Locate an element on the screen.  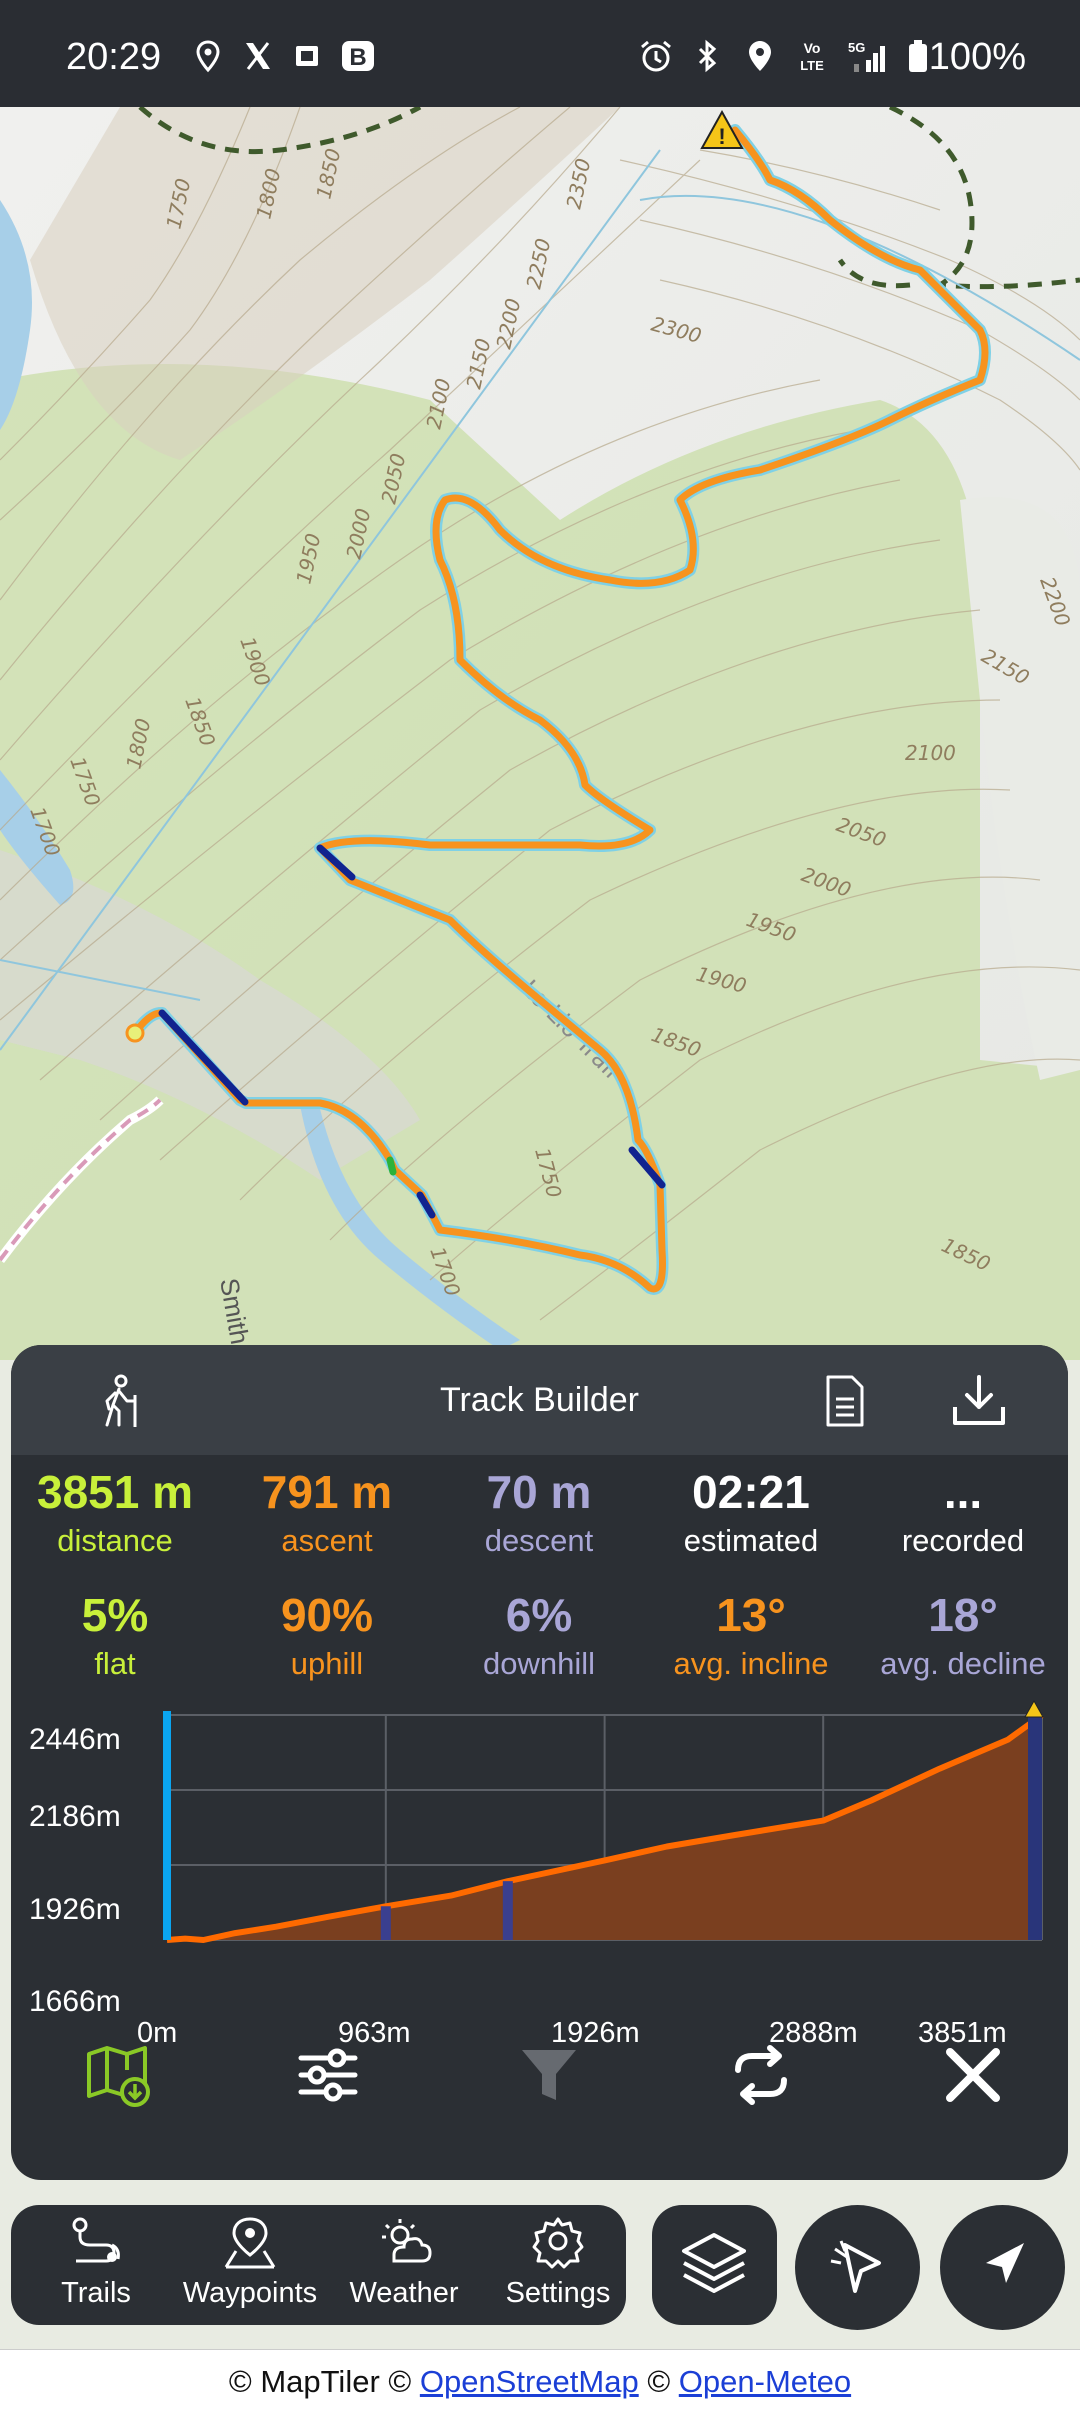
summit-warning-marker is located at coordinates (1034, 1709).